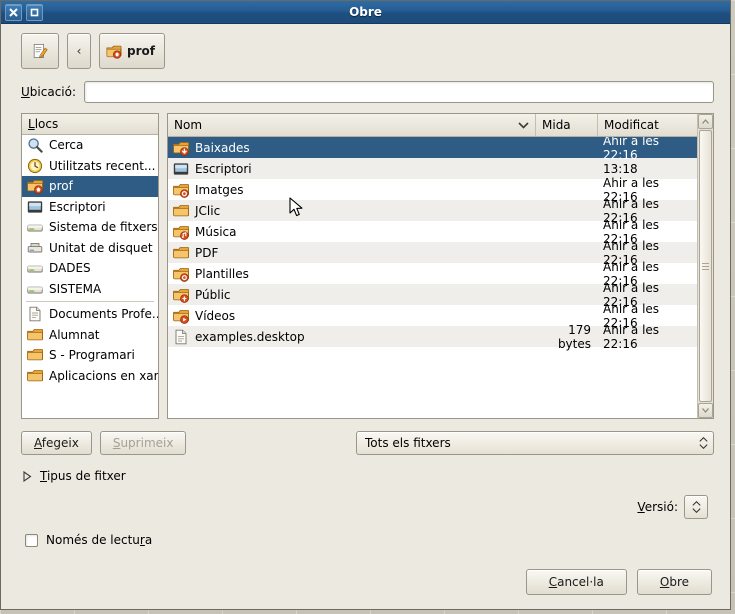 The width and height of the screenshot is (735, 614). What do you see at coordinates (181, 274) in the screenshot?
I see `templates-folder-icon` at bounding box center [181, 274].